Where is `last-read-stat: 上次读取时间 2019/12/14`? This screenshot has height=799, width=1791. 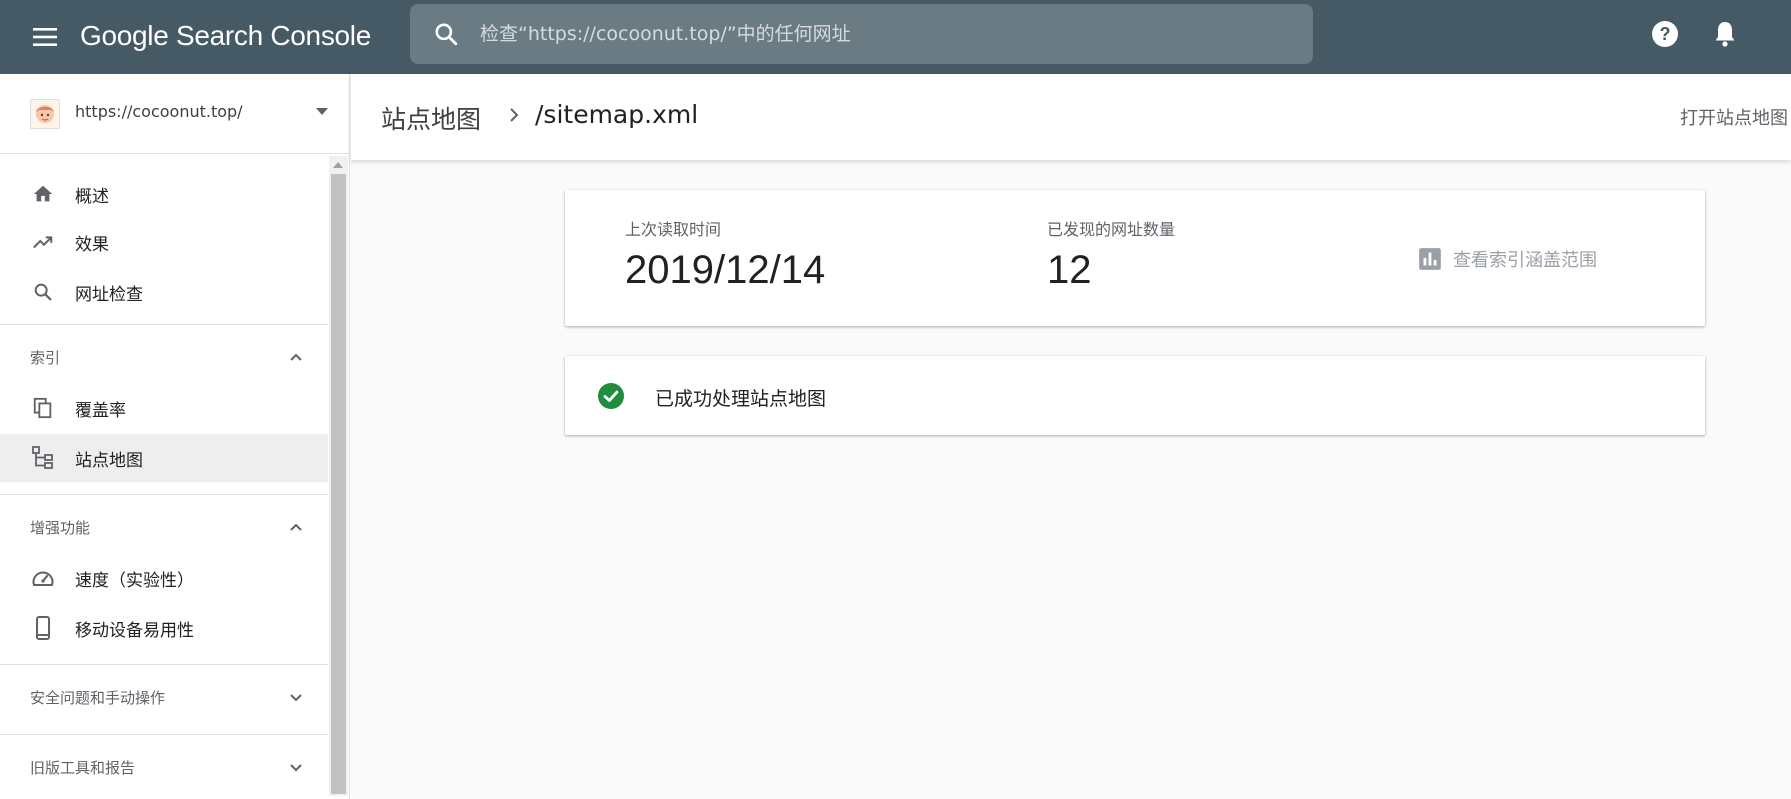 last-read-stat: 上次读取时间 2019/12/14 is located at coordinates (725, 254).